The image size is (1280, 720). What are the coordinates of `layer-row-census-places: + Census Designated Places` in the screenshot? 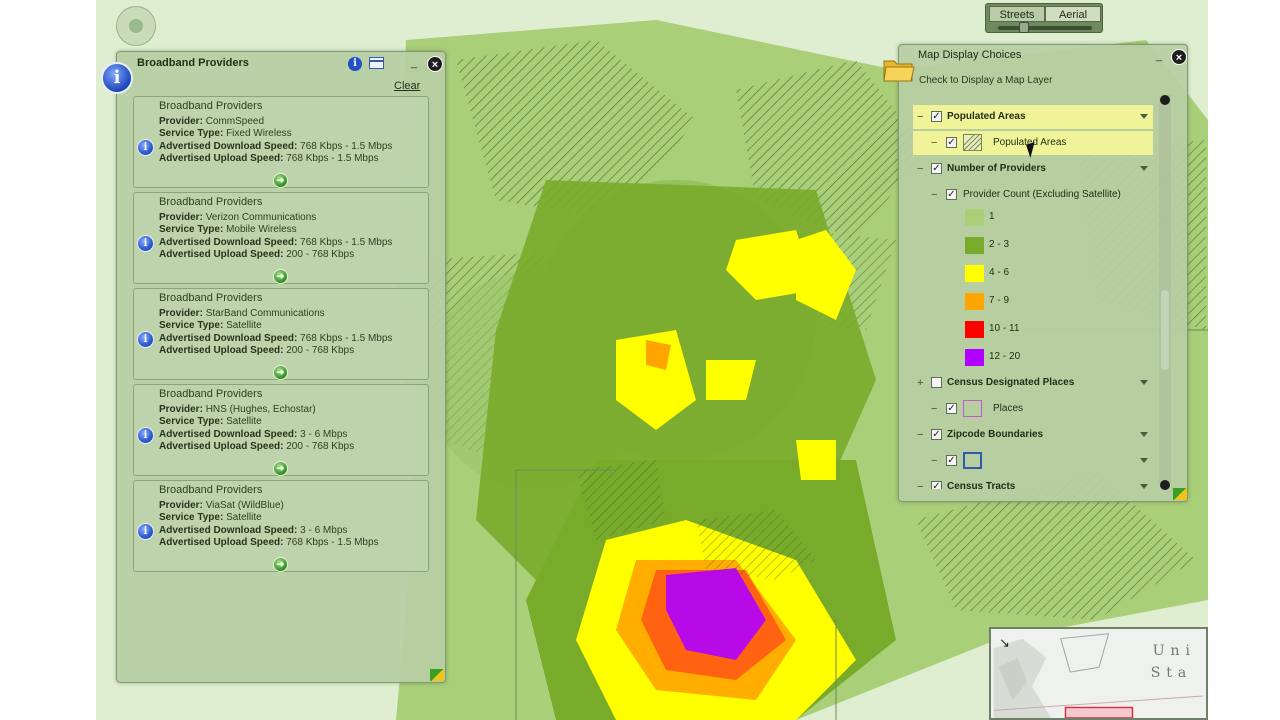 It's located at (1033, 383).